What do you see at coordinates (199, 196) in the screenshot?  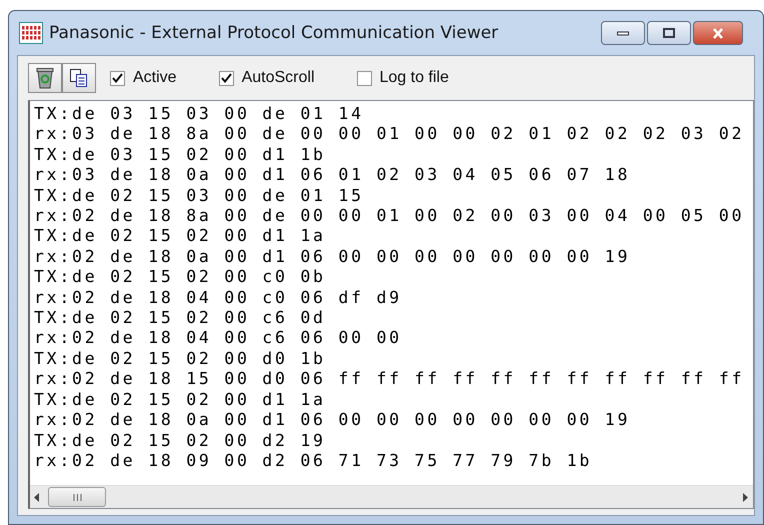 I see `log-line: TX:de 02 15 03 00 de 01 15` at bounding box center [199, 196].